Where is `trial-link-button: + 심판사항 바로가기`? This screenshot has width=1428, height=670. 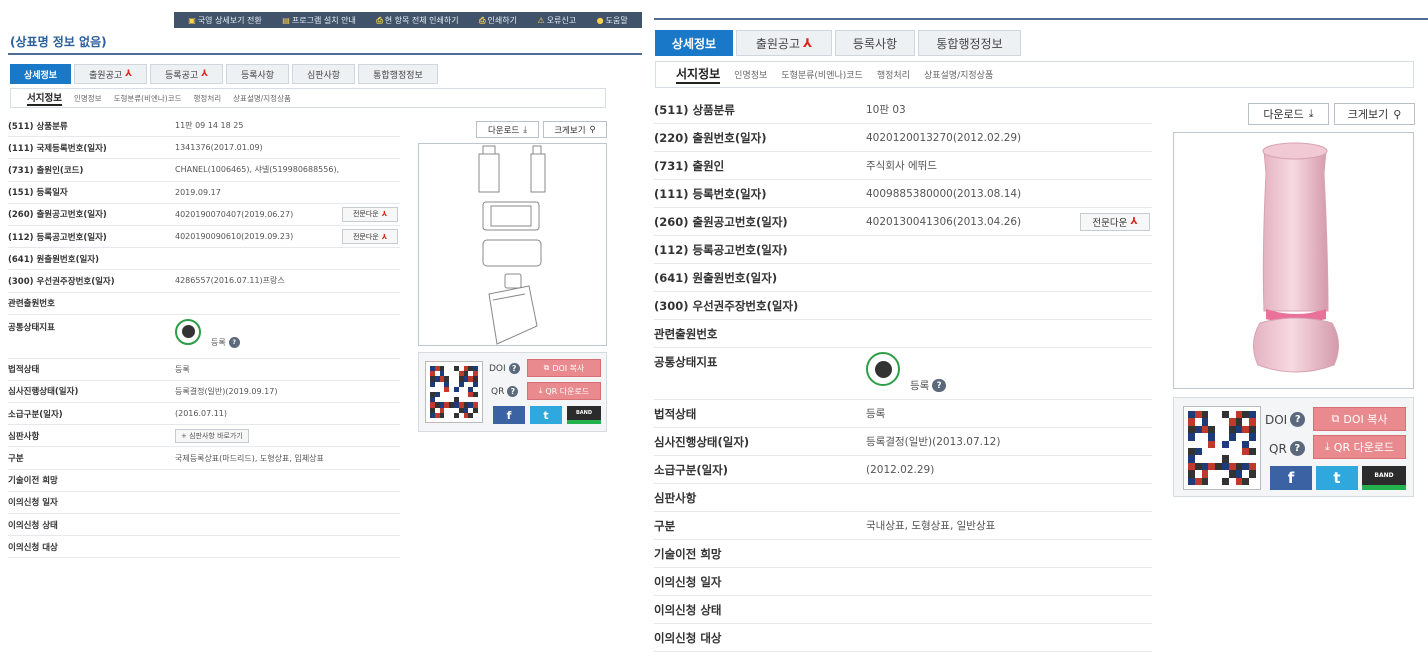 trial-link-button: + 심판사항 바로가기 is located at coordinates (212, 435).